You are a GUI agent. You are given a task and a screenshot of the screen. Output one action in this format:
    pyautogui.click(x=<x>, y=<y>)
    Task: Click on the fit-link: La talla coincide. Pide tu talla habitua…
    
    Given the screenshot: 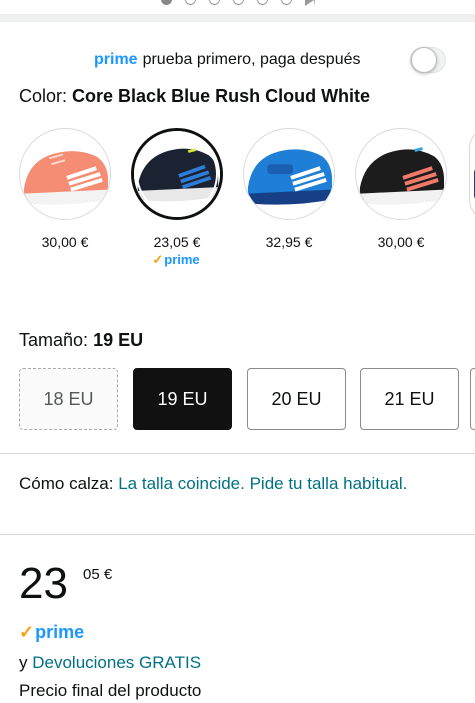 What is the action you would take?
    pyautogui.click(x=262, y=483)
    